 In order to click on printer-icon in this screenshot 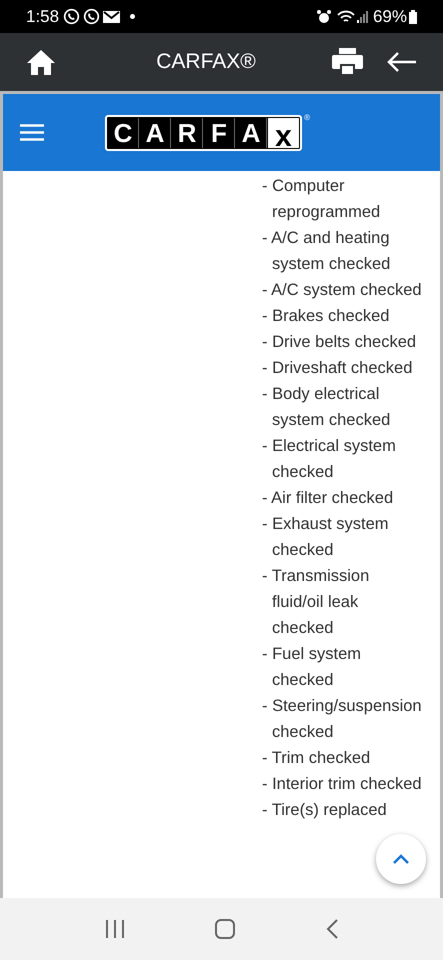, I will do `click(347, 62)`.